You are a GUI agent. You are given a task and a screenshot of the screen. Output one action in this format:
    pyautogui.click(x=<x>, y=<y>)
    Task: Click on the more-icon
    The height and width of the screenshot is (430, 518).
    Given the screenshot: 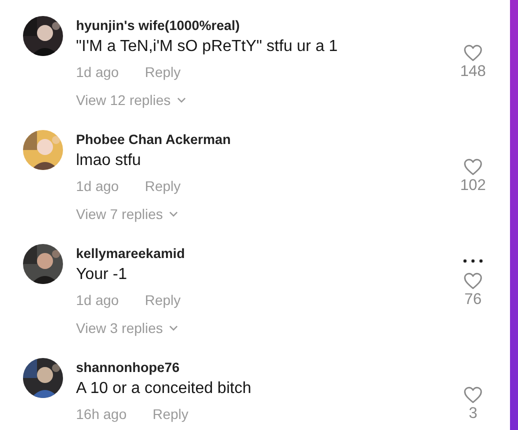 What is the action you would take?
    pyautogui.click(x=473, y=261)
    